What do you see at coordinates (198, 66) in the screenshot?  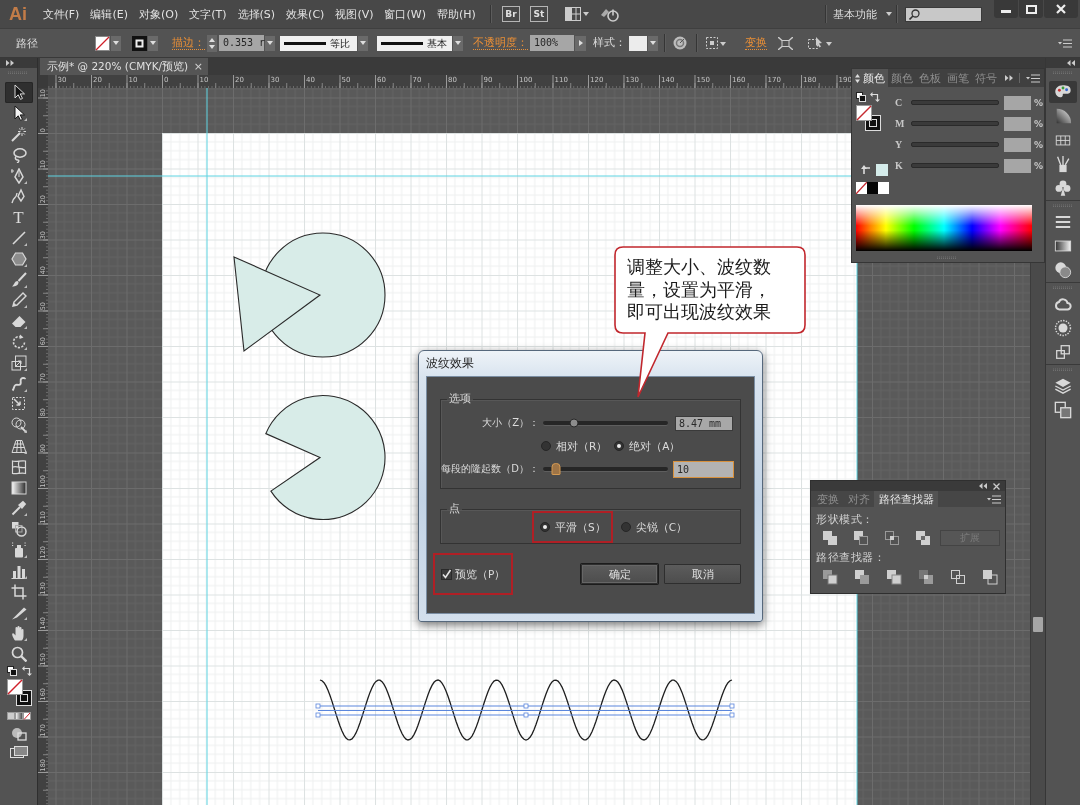 I see `close-tab-button: ×` at bounding box center [198, 66].